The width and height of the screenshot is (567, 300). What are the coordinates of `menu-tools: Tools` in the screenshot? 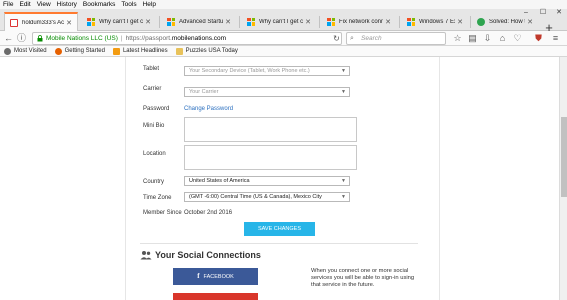 It's located at (128, 4).